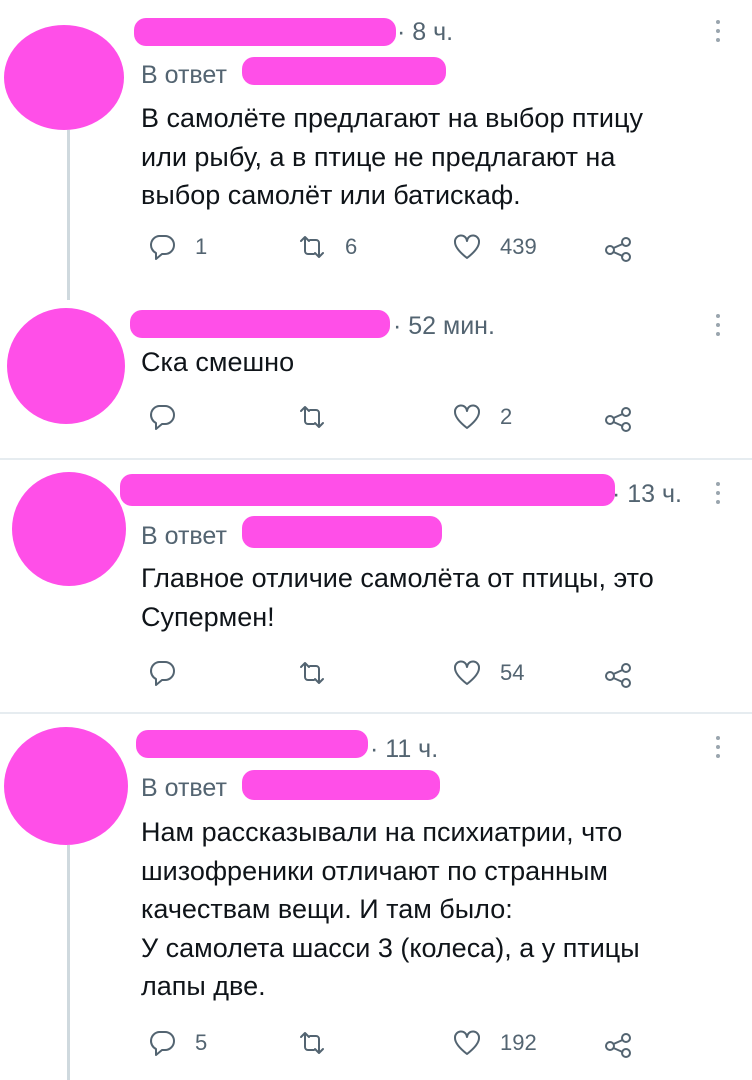 This screenshot has height=1080, width=752. What do you see at coordinates (488, 673) in the screenshot?
I see `like-button: 54` at bounding box center [488, 673].